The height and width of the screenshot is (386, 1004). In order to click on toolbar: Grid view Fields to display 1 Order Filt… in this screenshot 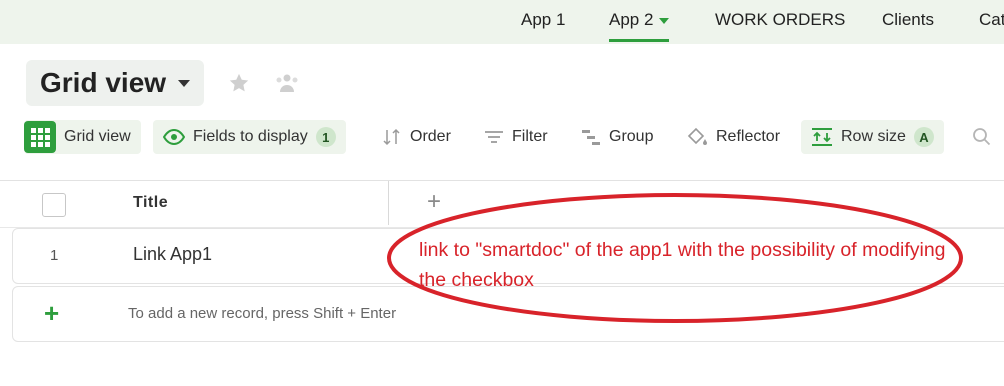, I will do `click(514, 137)`.